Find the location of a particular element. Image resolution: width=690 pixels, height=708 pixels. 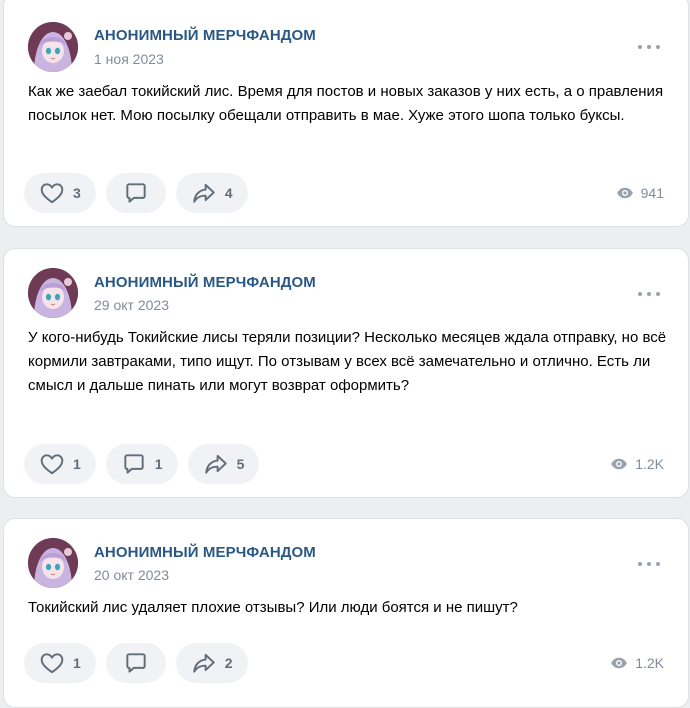

post-date: 20 окт 2023 is located at coordinates (131, 575).